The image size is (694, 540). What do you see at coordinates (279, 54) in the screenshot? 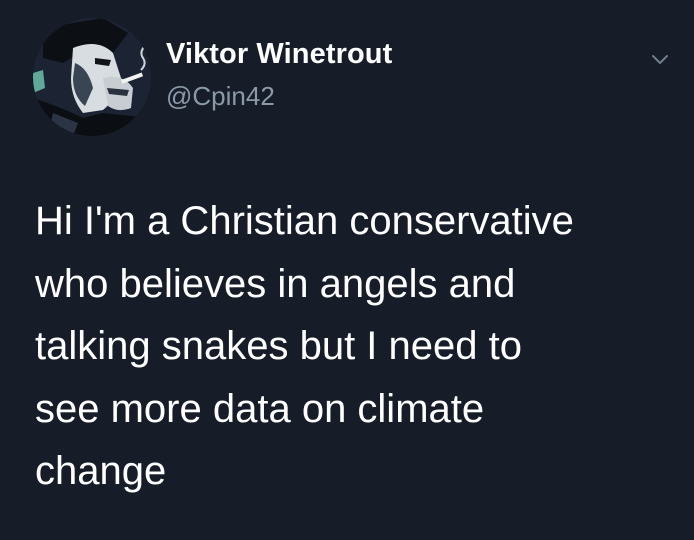
I see `author-display-name: Viktor Winetrout` at bounding box center [279, 54].